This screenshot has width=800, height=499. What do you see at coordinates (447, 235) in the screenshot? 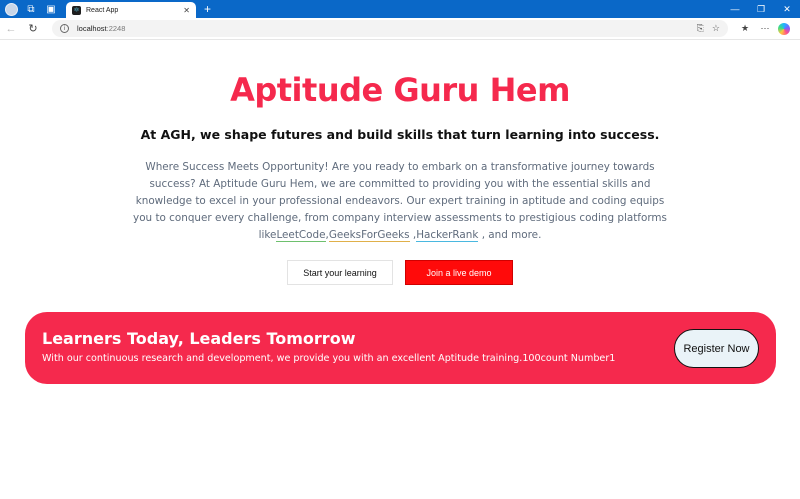
I see `hackerrank-link: HackerRank` at bounding box center [447, 235].